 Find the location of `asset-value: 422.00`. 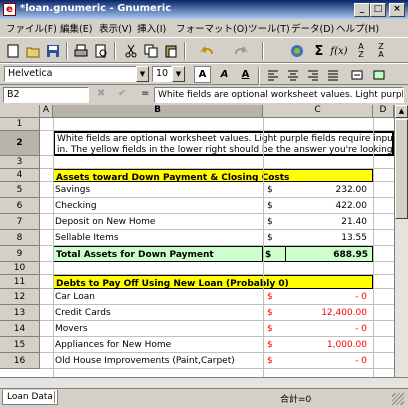

asset-value: 422.00 is located at coordinates (327, 206).